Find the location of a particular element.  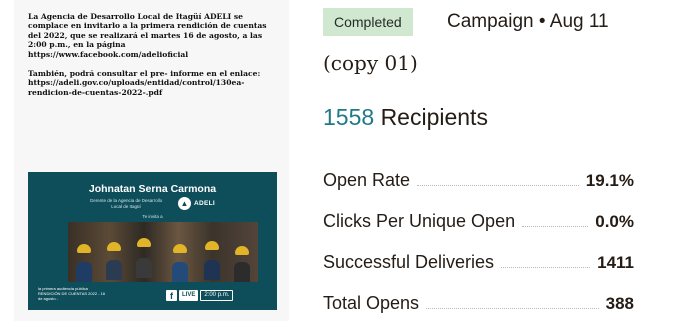

stat-value: 388 is located at coordinates (619, 303).